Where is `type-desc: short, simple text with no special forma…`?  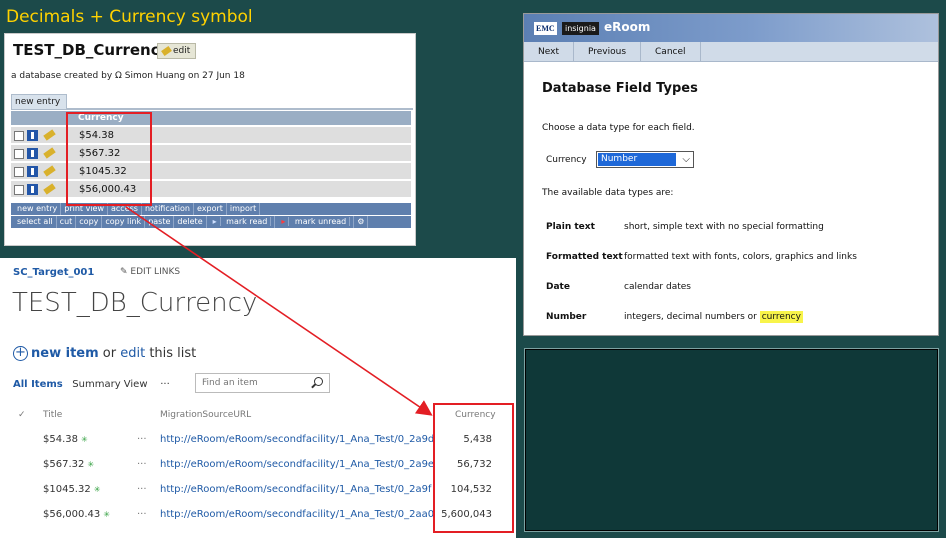
type-desc: short, simple text with no special forma… is located at coordinates (724, 227).